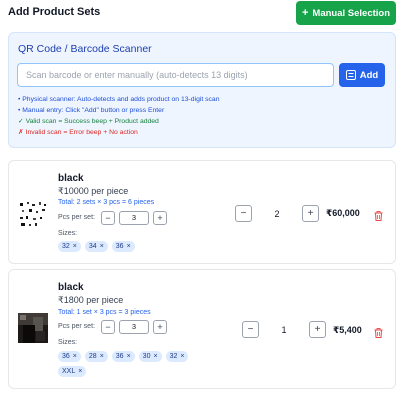  Describe the element at coordinates (347, 330) in the screenshot. I see `line-total: ₹5,400` at that location.